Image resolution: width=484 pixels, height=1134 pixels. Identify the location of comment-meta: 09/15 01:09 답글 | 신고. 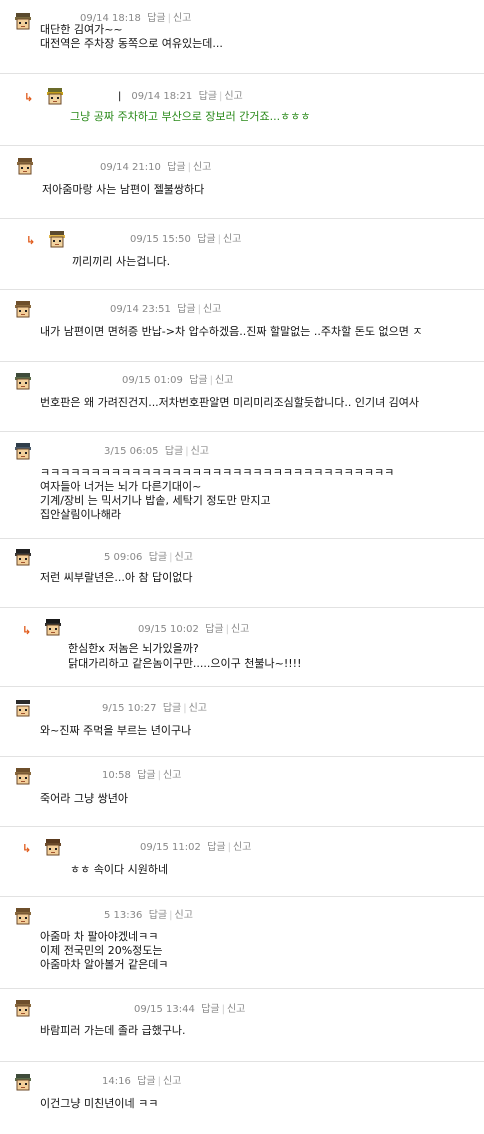
(177, 381).